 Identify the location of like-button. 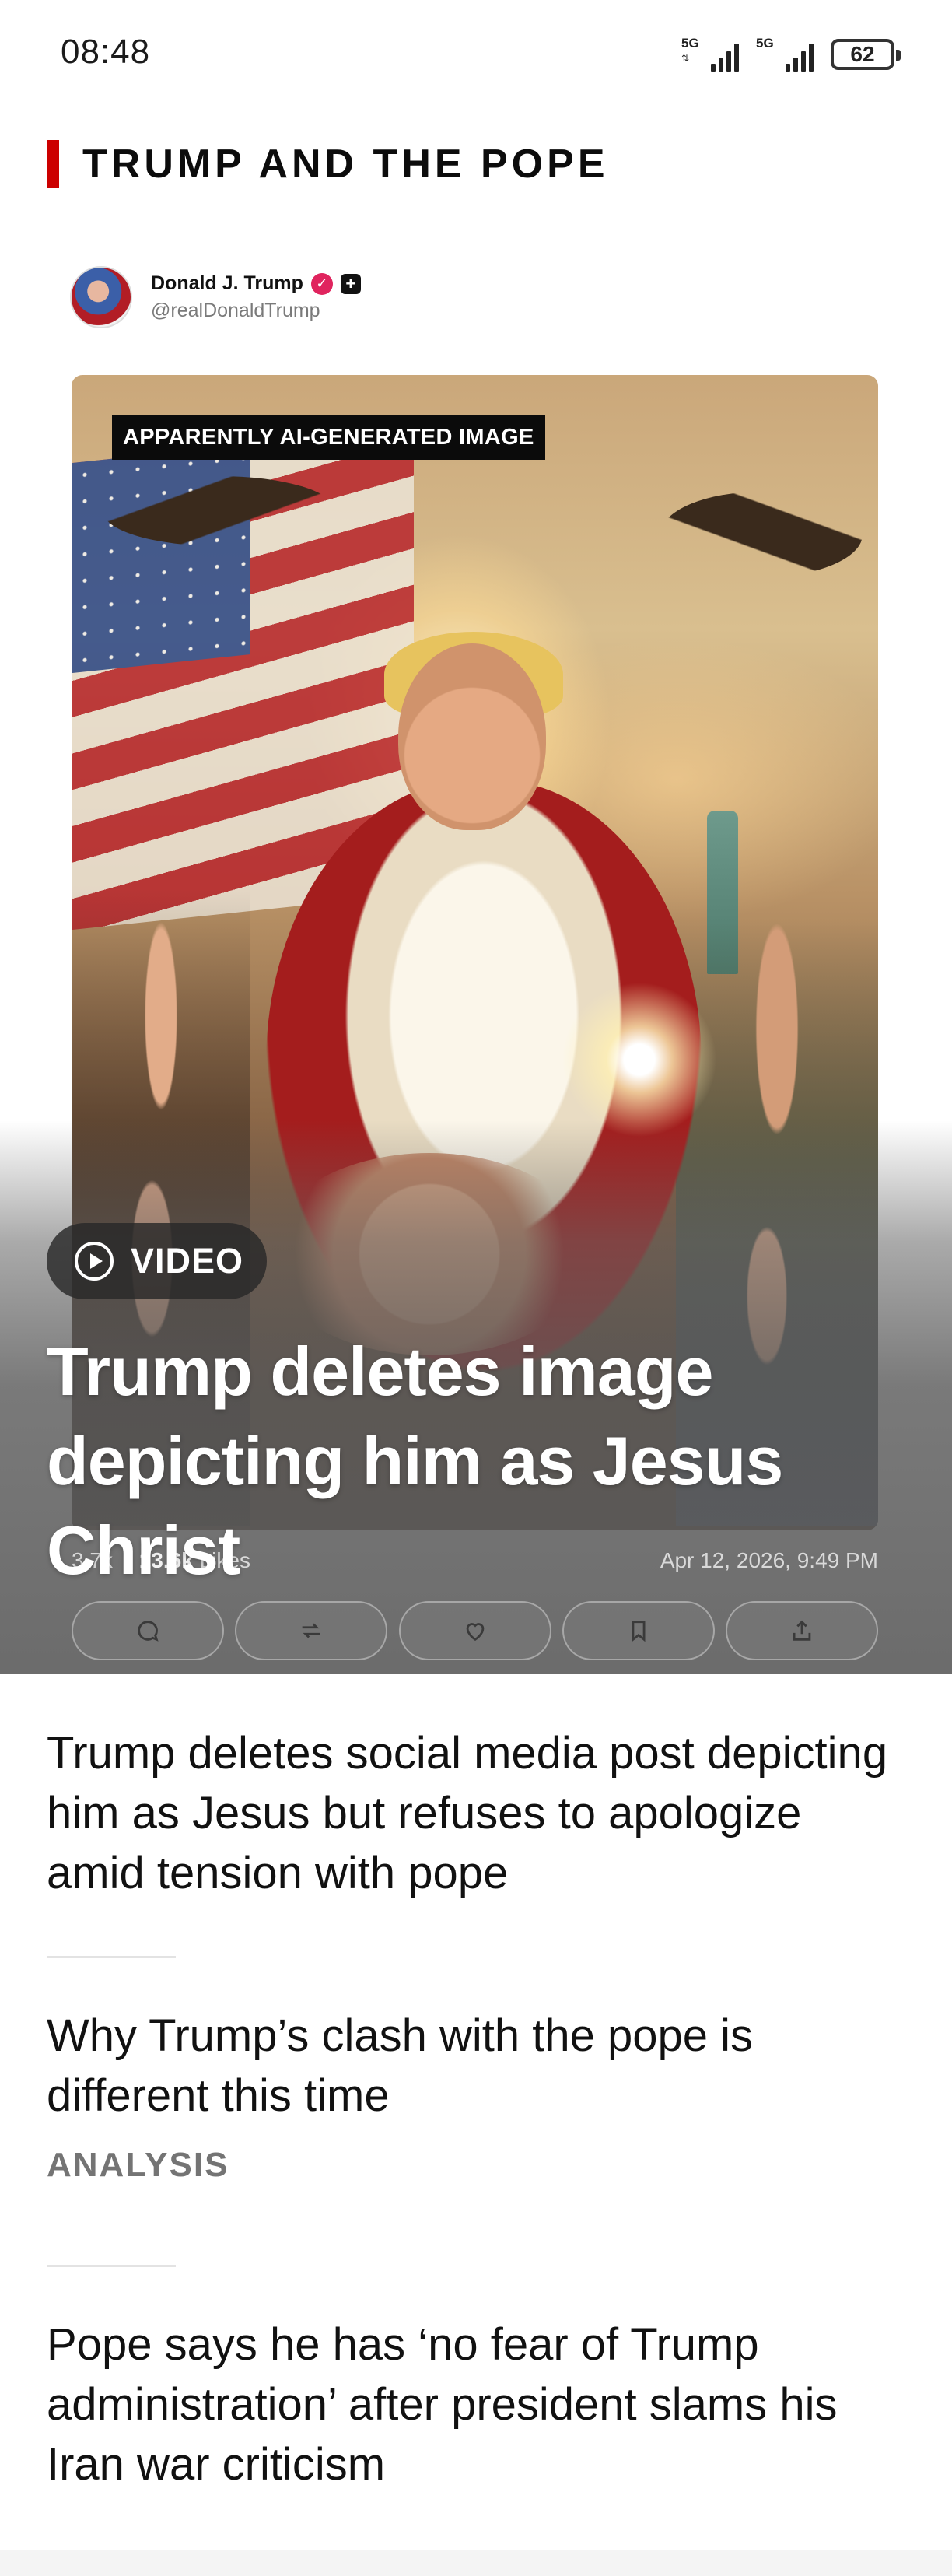
(475, 1630).